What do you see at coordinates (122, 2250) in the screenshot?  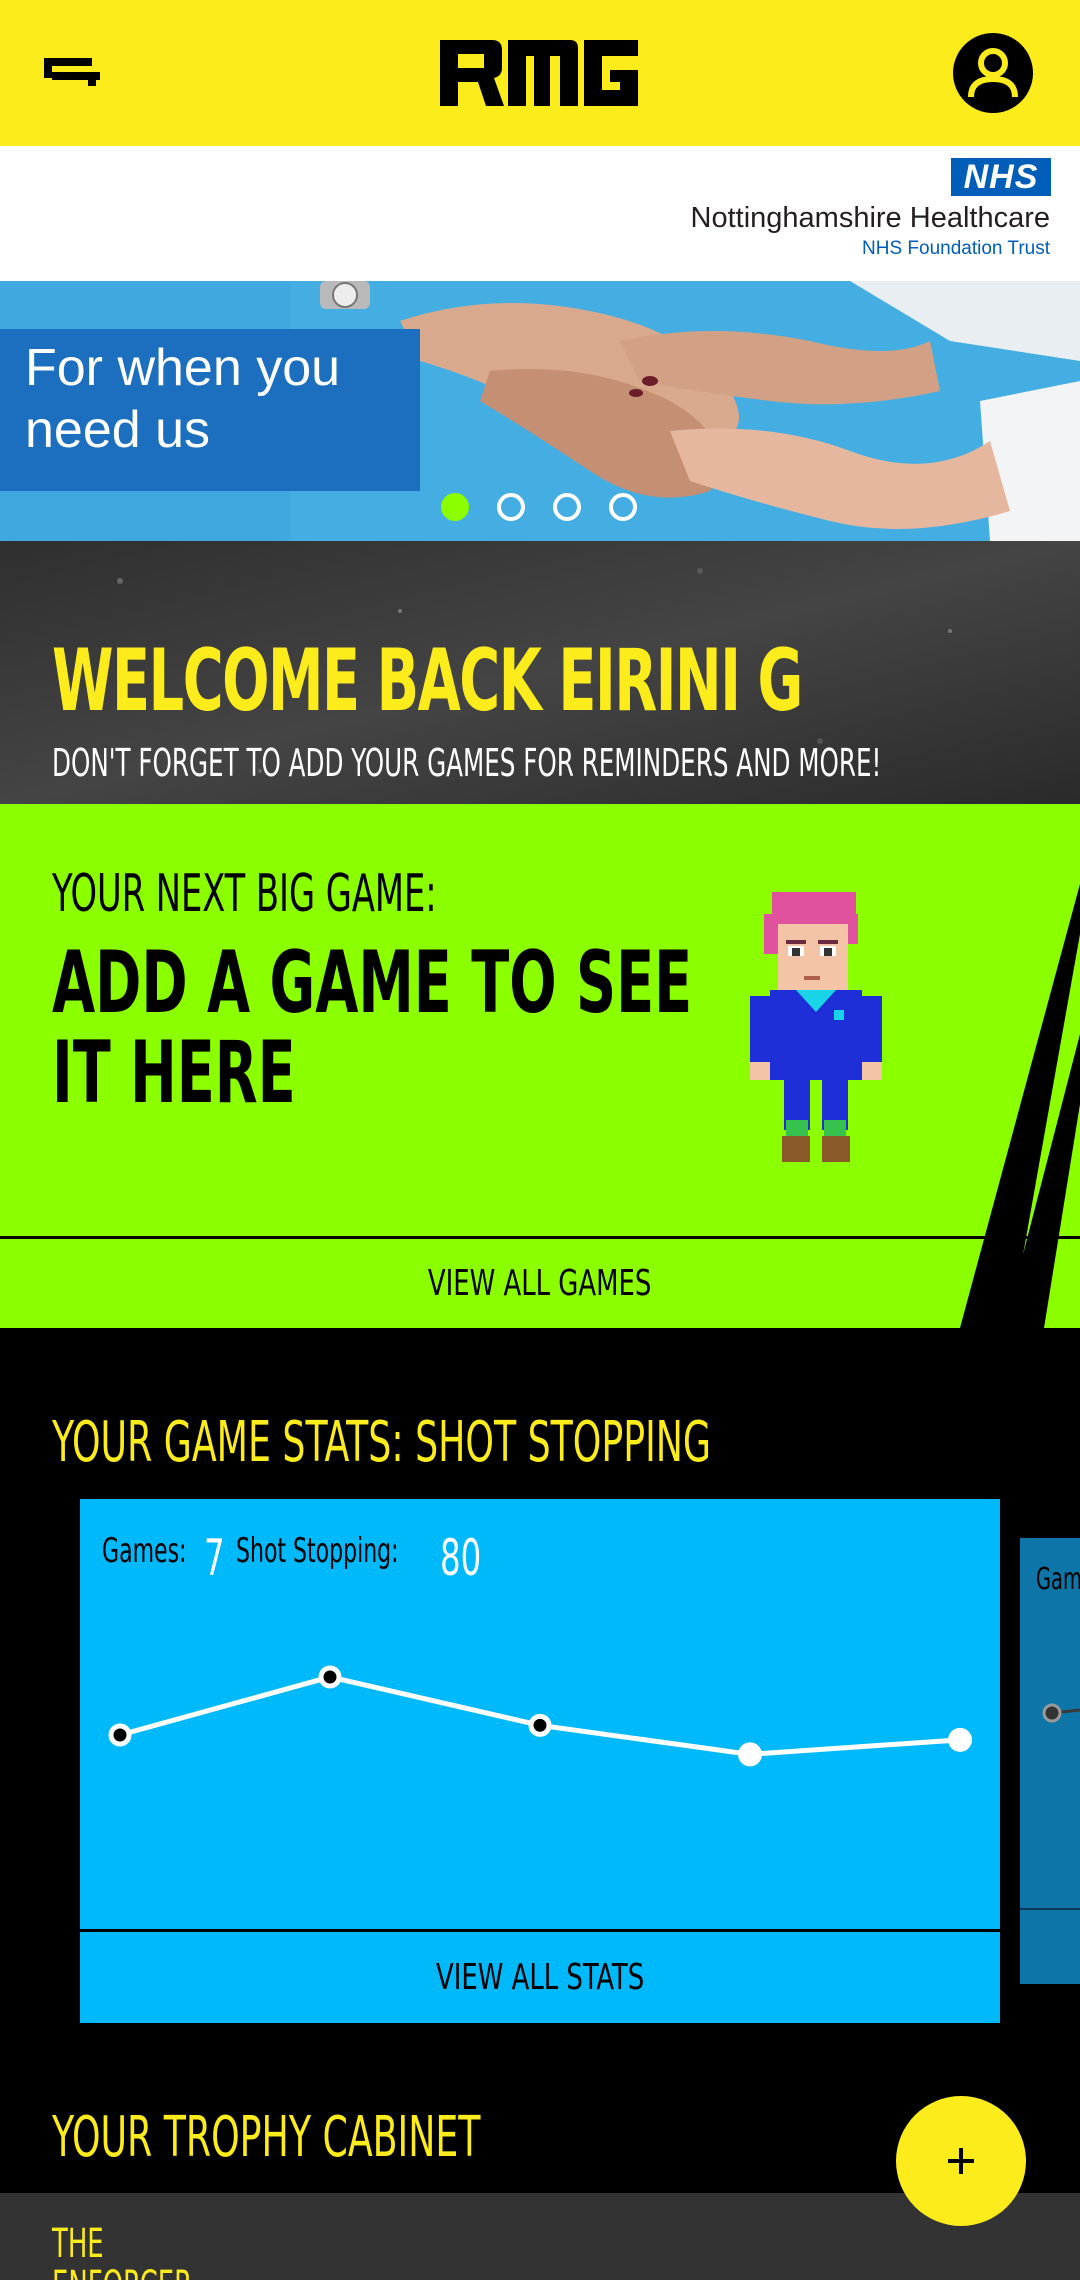 I see `trophy-item: THE ENFORCER` at bounding box center [122, 2250].